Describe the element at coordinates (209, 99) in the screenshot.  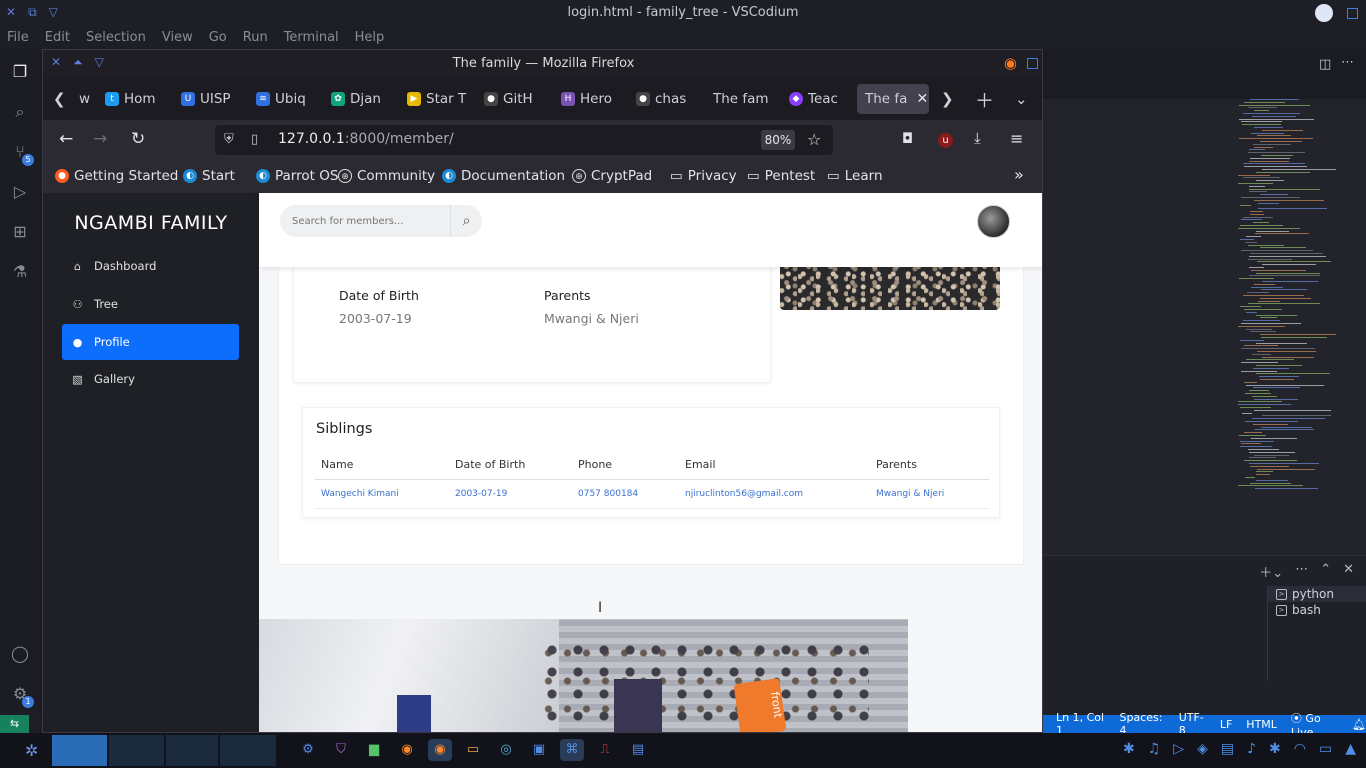
I see `tab-3: U UISP` at that location.